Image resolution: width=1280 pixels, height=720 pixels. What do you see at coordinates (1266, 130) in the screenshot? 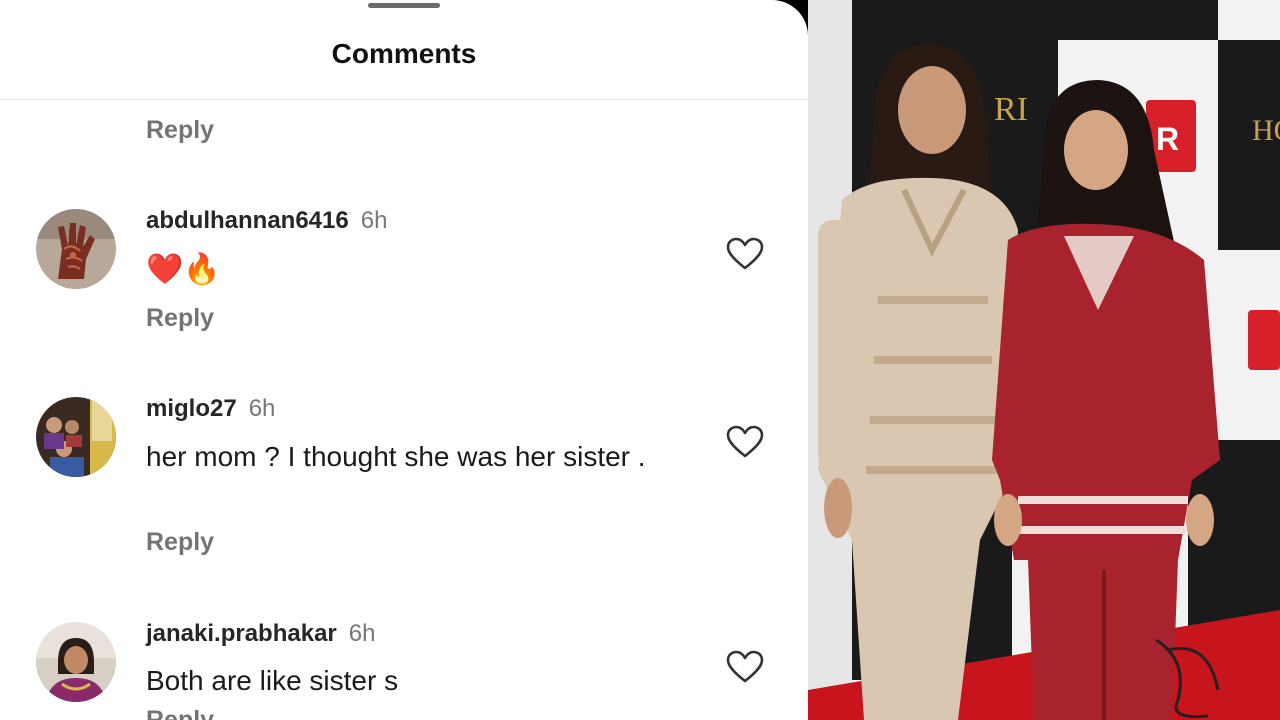
I see `backdrop-text: HO` at bounding box center [1266, 130].